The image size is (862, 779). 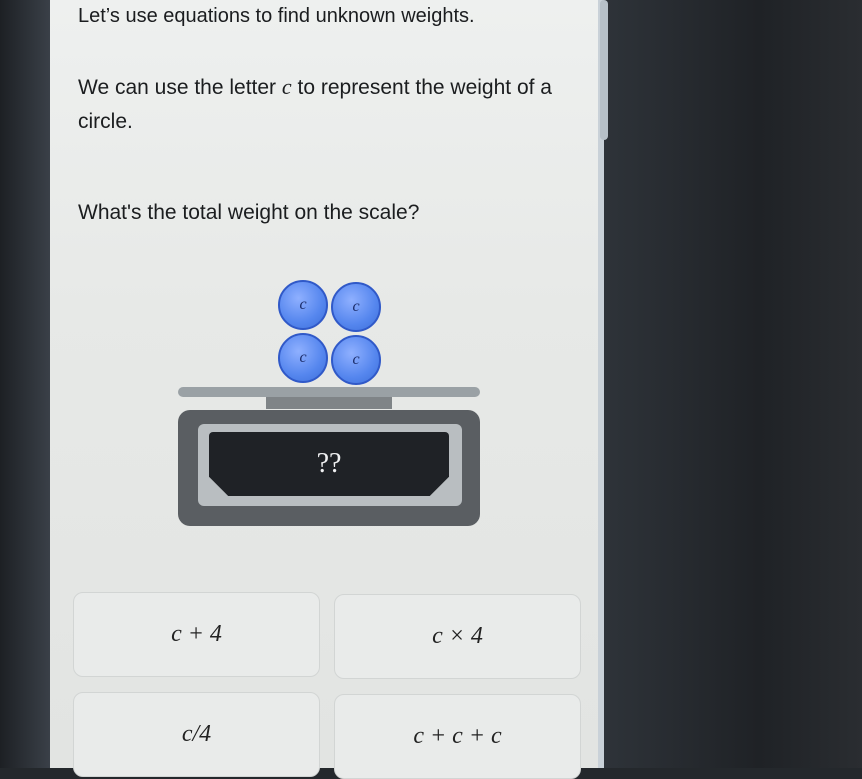 What do you see at coordinates (329, 392) in the screenshot?
I see `scale-plate` at bounding box center [329, 392].